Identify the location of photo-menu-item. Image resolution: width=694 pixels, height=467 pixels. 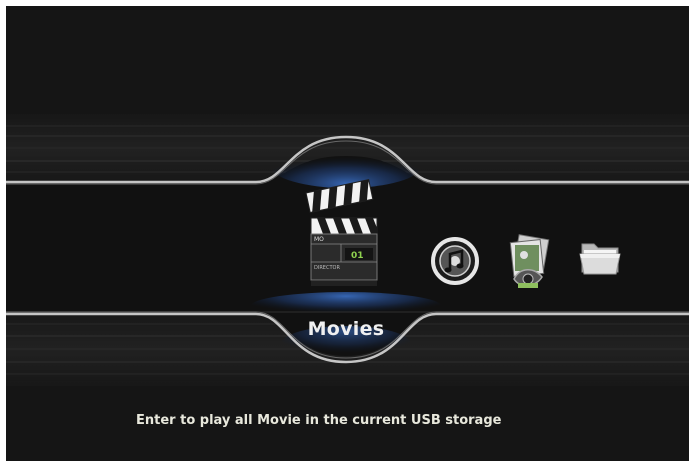
(529, 262).